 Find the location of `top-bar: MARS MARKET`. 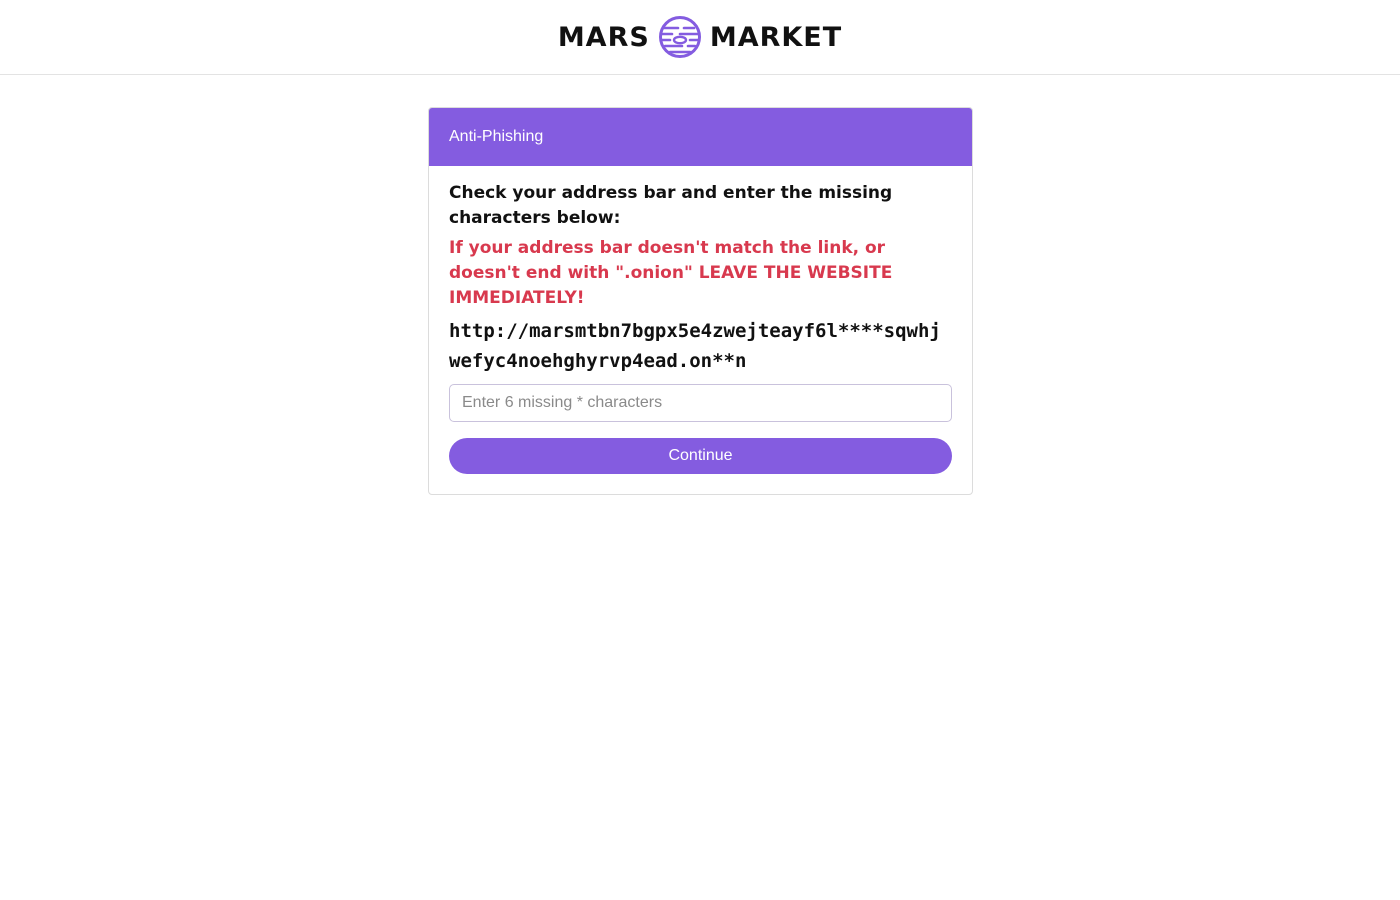

top-bar: MARS MARKET is located at coordinates (700, 37).